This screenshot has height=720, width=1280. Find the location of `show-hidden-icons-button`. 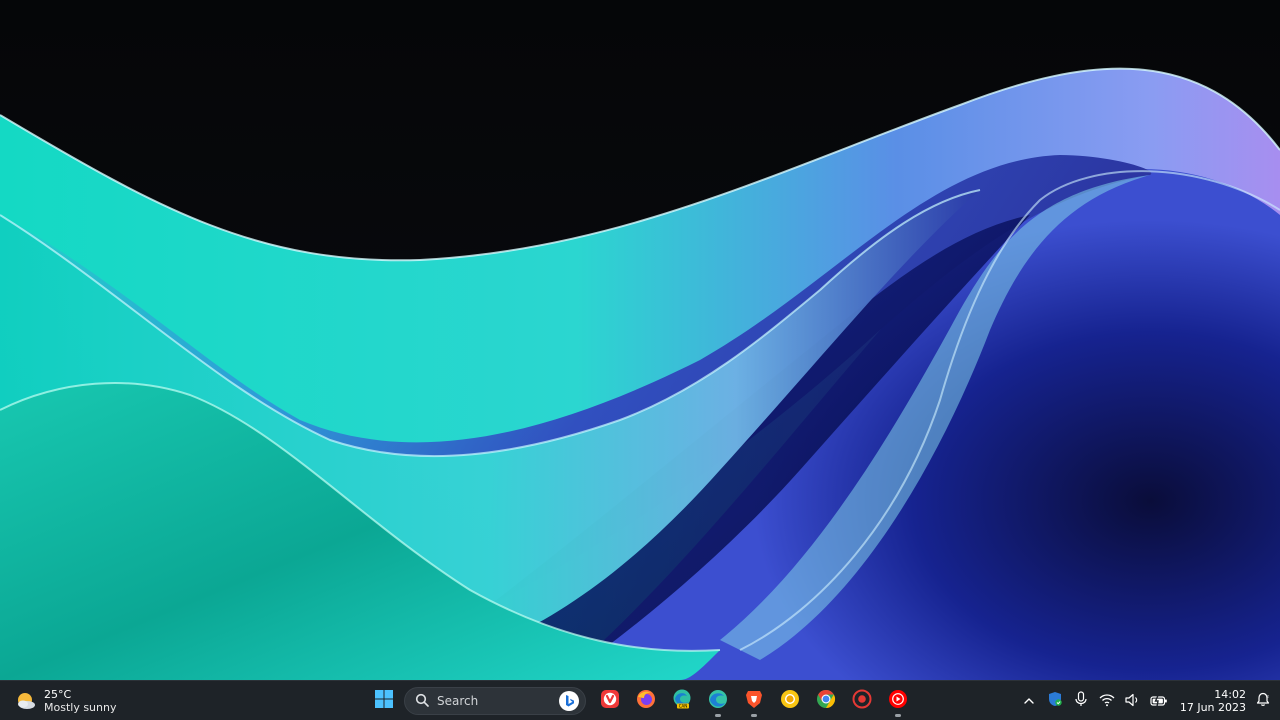

show-hidden-icons-button is located at coordinates (1029, 701).